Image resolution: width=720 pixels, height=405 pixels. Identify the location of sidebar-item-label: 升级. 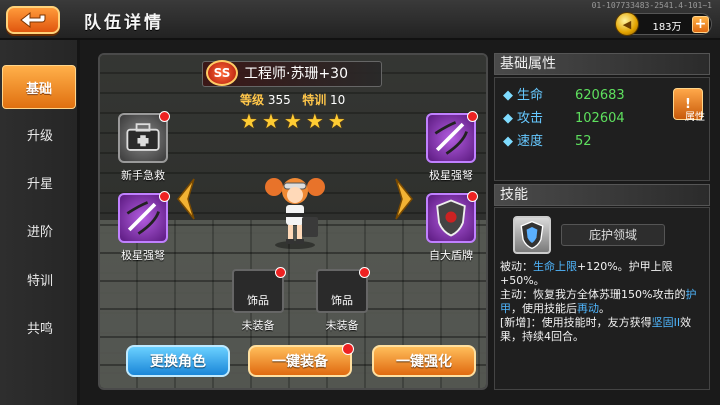
(39, 136).